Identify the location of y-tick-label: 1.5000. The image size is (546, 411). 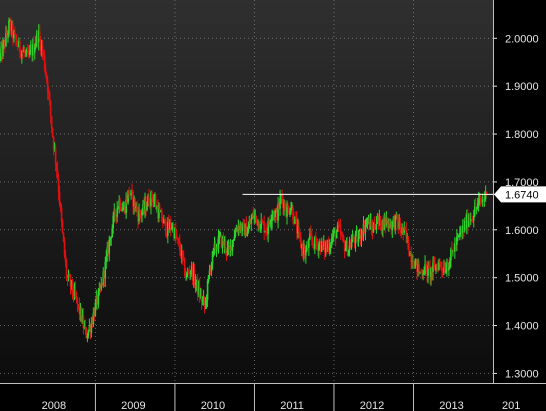
(522, 279).